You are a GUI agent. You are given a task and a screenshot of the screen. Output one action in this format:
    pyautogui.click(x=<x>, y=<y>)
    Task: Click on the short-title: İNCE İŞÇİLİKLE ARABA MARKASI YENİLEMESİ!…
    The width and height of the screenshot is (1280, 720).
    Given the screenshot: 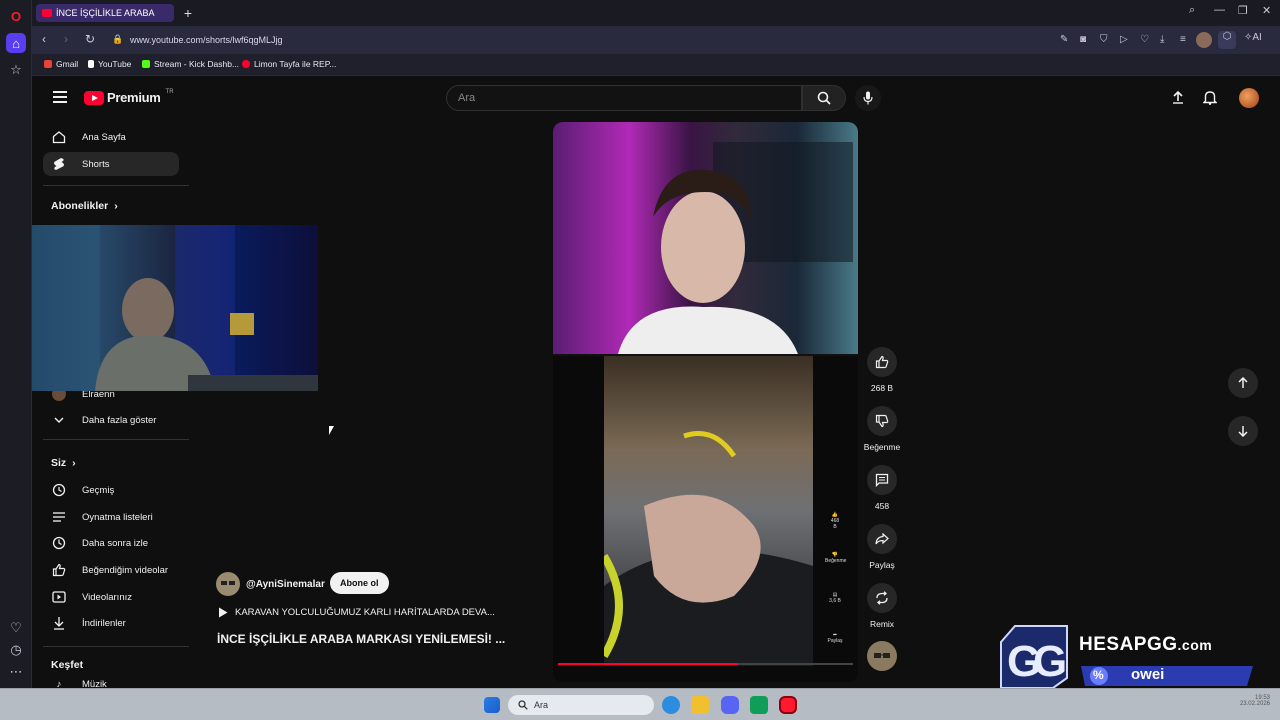 What is the action you would take?
    pyautogui.click(x=361, y=639)
    